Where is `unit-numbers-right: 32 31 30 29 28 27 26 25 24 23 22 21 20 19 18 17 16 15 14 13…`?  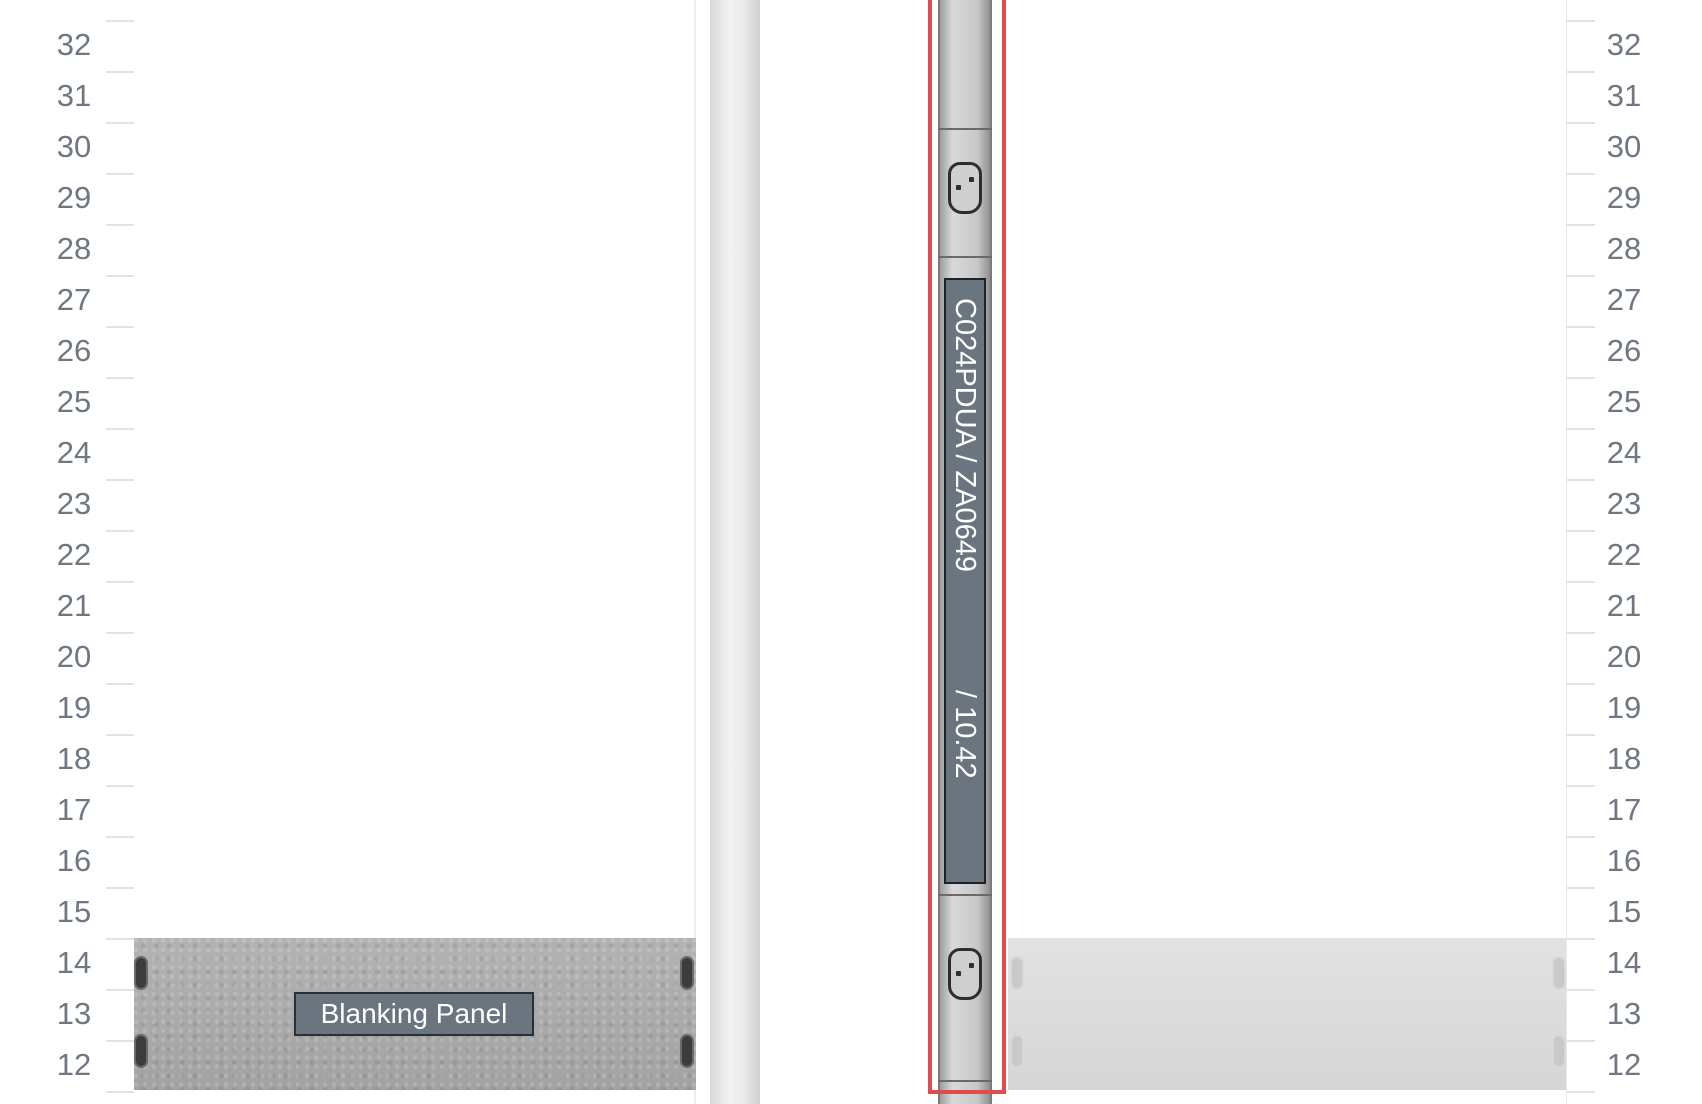
unit-numbers-right: 32 31 30 29 28 27 26 25 24 23 22 21 20 19 18 17 16 15 14 13… is located at coordinates (1632, 552).